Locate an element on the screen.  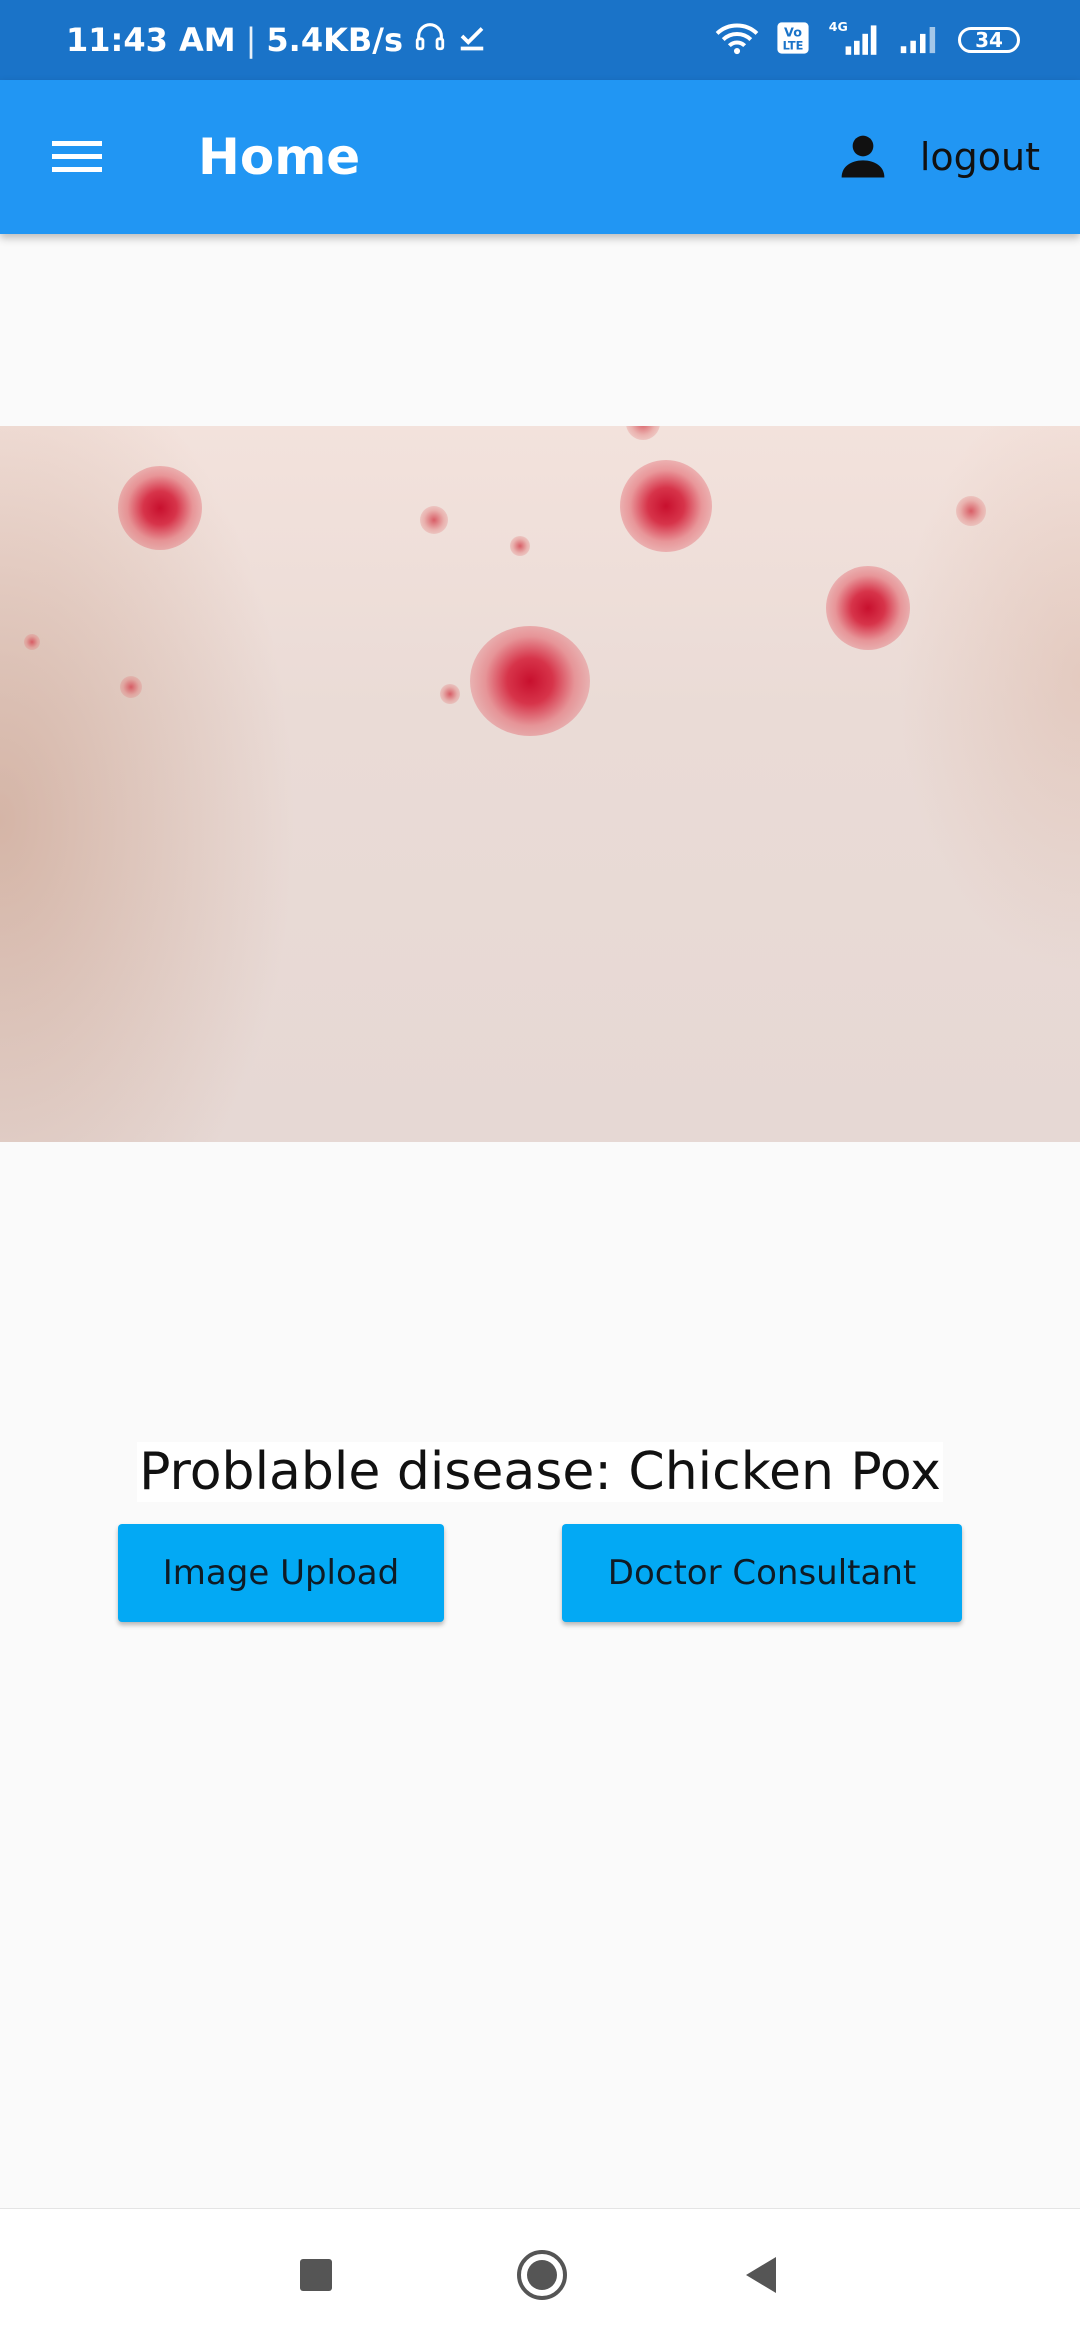
status-bar: 11:43 AM | 5.4KB/s Vo LTE 4G 34 is located at coordinates (540, 40).